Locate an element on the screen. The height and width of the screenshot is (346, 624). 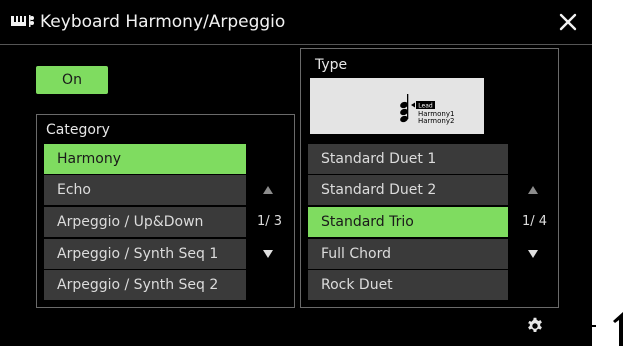
type-page-up-arrow-icon is located at coordinates (533, 190).